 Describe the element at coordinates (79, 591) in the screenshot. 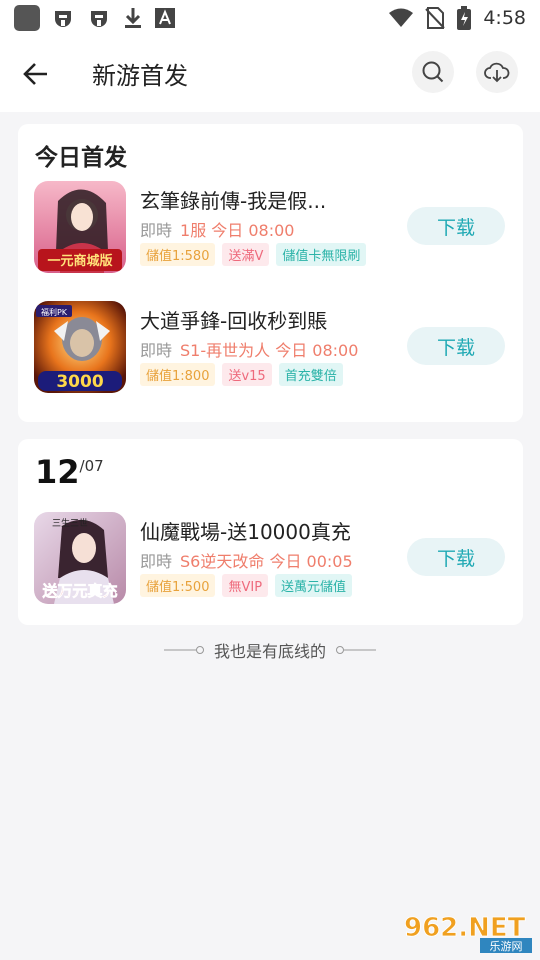

I see `thumb-caption: 送万元真充` at that location.